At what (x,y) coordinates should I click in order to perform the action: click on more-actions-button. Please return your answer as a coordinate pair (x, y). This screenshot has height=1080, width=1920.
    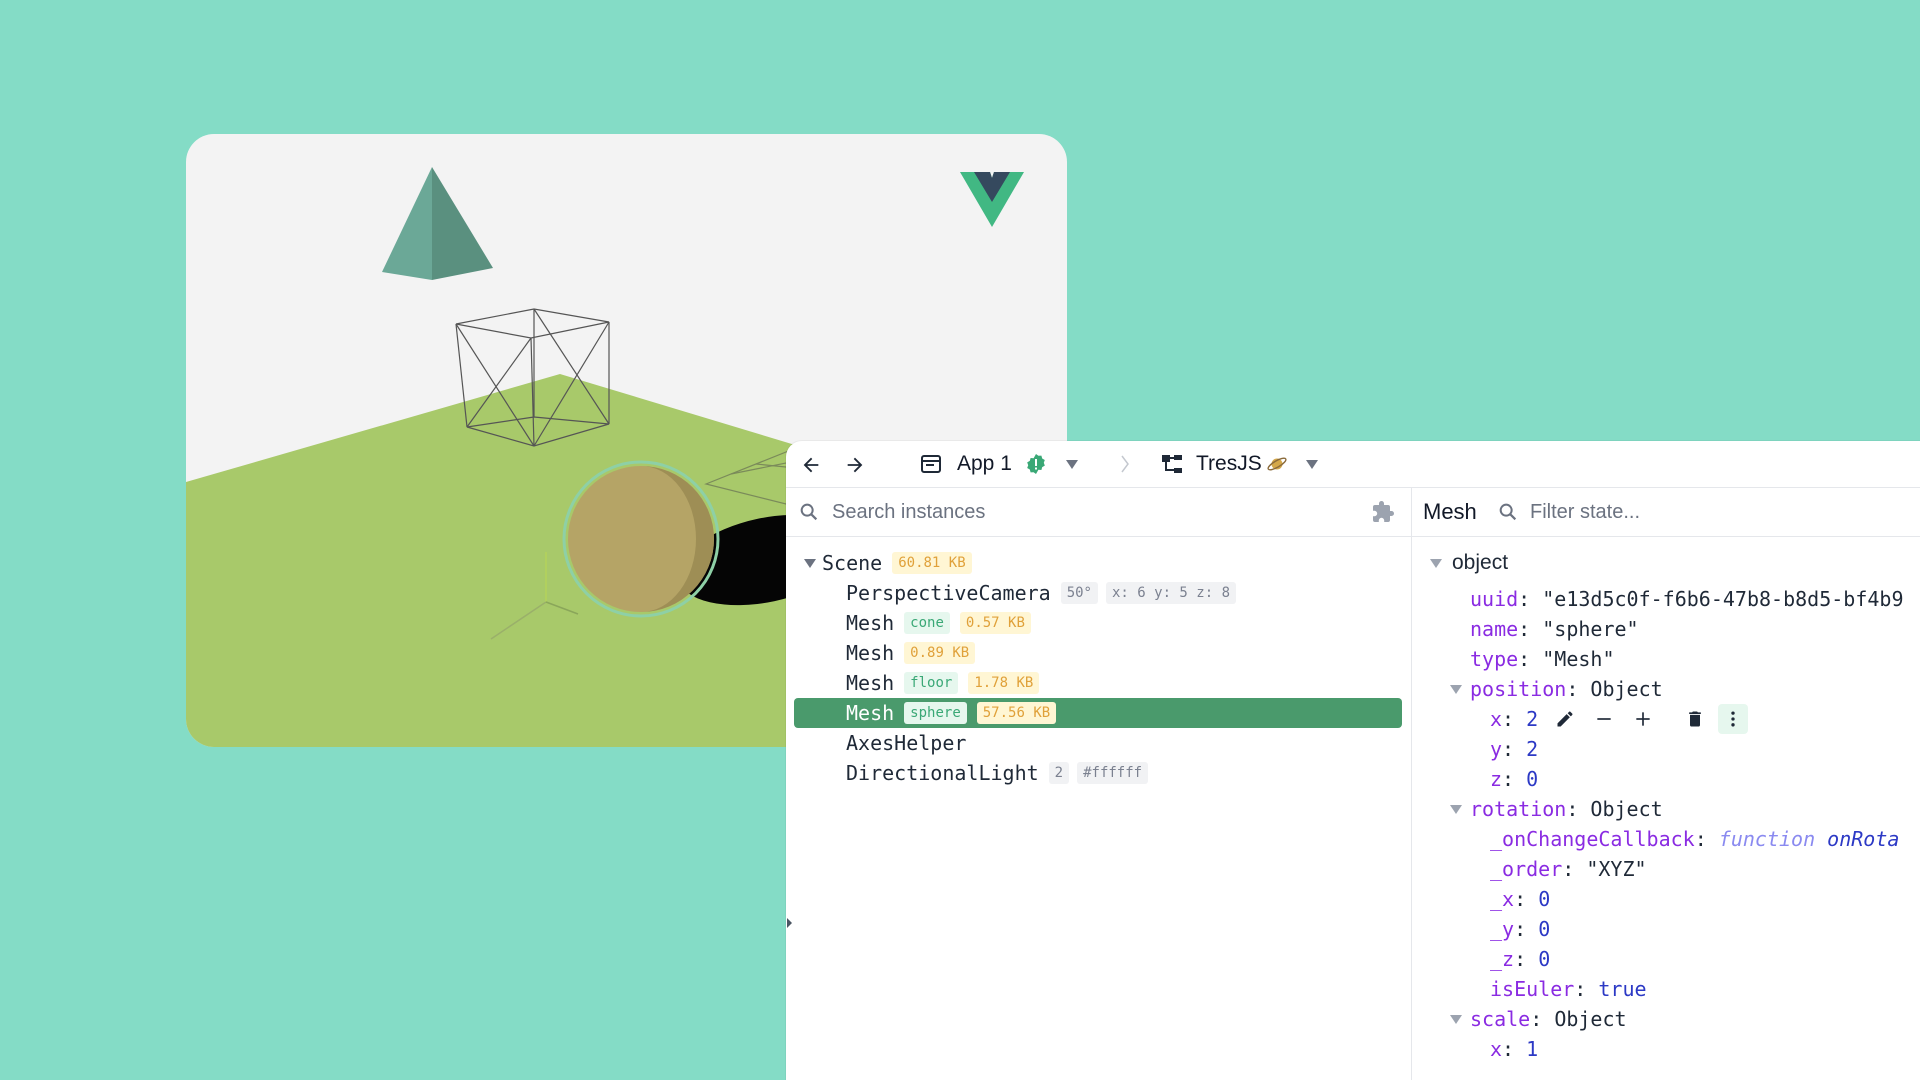
    Looking at the image, I should click on (1733, 719).